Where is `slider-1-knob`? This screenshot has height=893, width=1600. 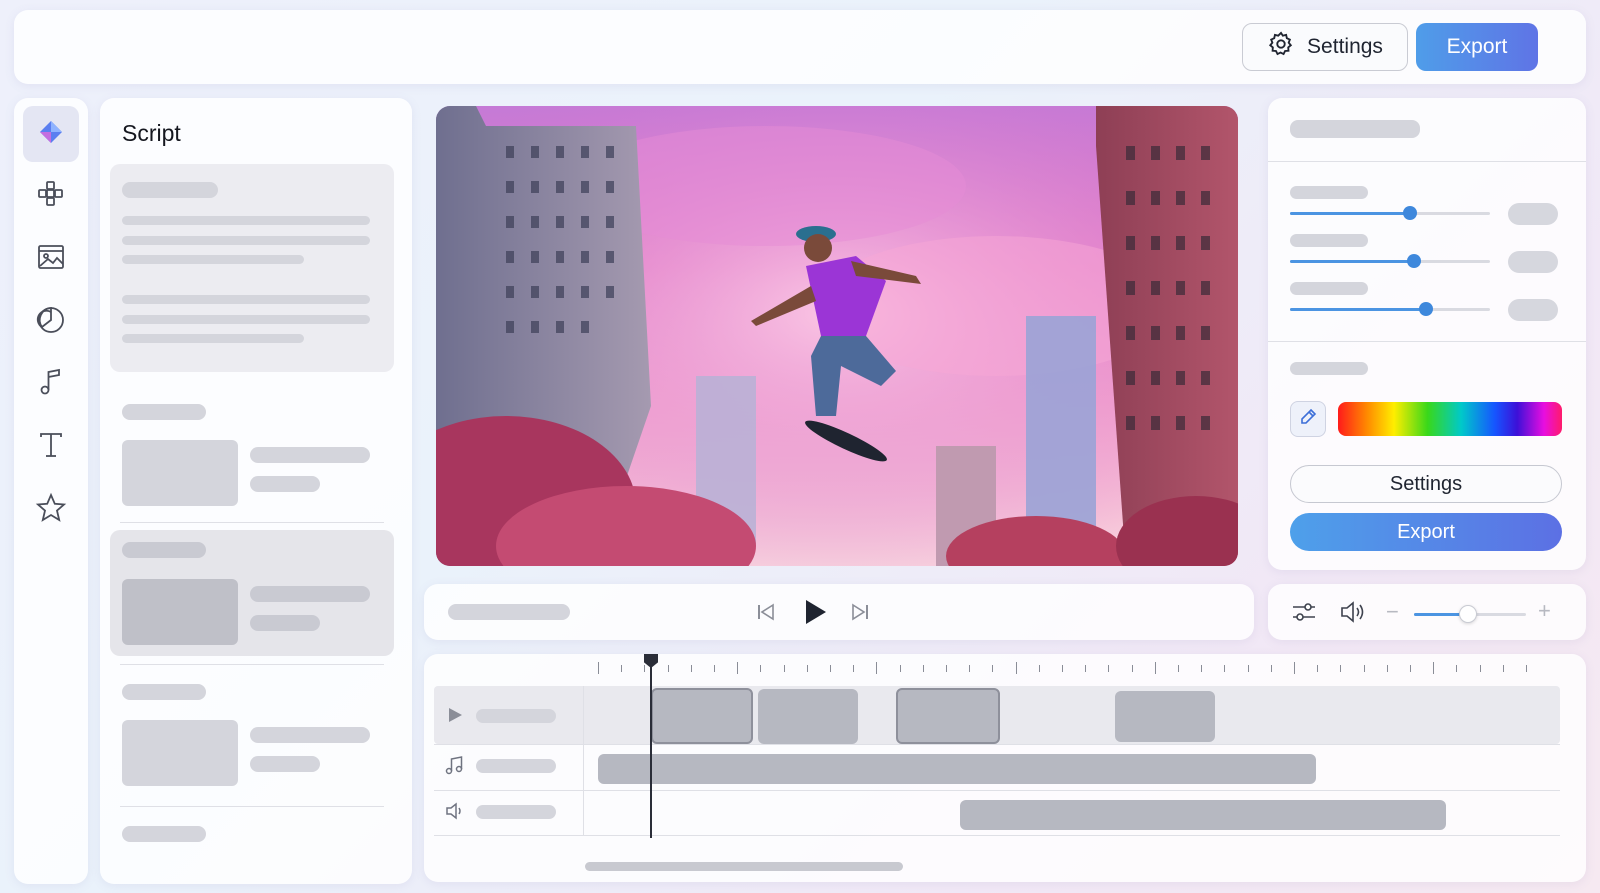
slider-1-knob is located at coordinates (1410, 213).